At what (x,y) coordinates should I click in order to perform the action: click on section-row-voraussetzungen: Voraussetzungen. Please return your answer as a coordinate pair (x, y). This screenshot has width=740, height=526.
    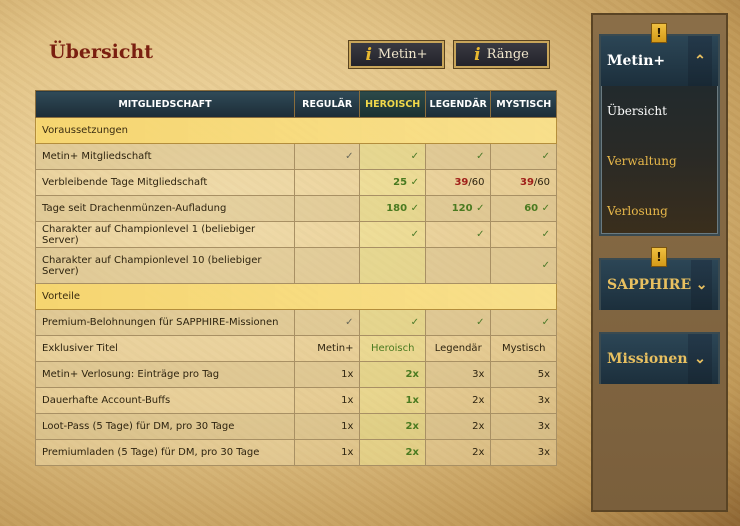
    Looking at the image, I should click on (296, 130).